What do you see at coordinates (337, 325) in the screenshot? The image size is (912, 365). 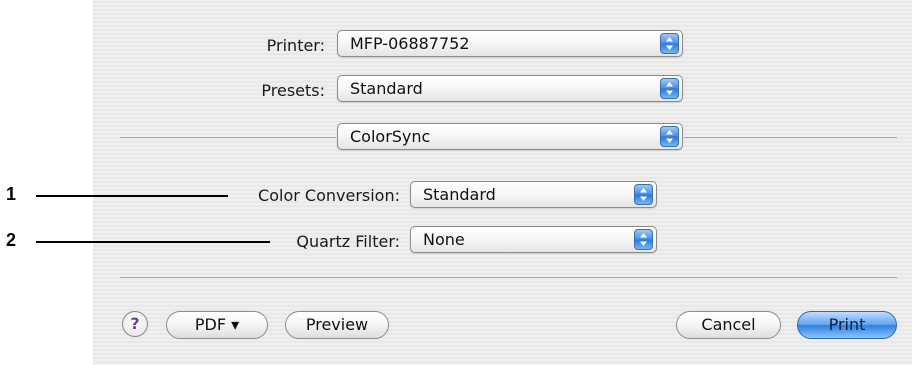 I see `preview-button: Preview` at bounding box center [337, 325].